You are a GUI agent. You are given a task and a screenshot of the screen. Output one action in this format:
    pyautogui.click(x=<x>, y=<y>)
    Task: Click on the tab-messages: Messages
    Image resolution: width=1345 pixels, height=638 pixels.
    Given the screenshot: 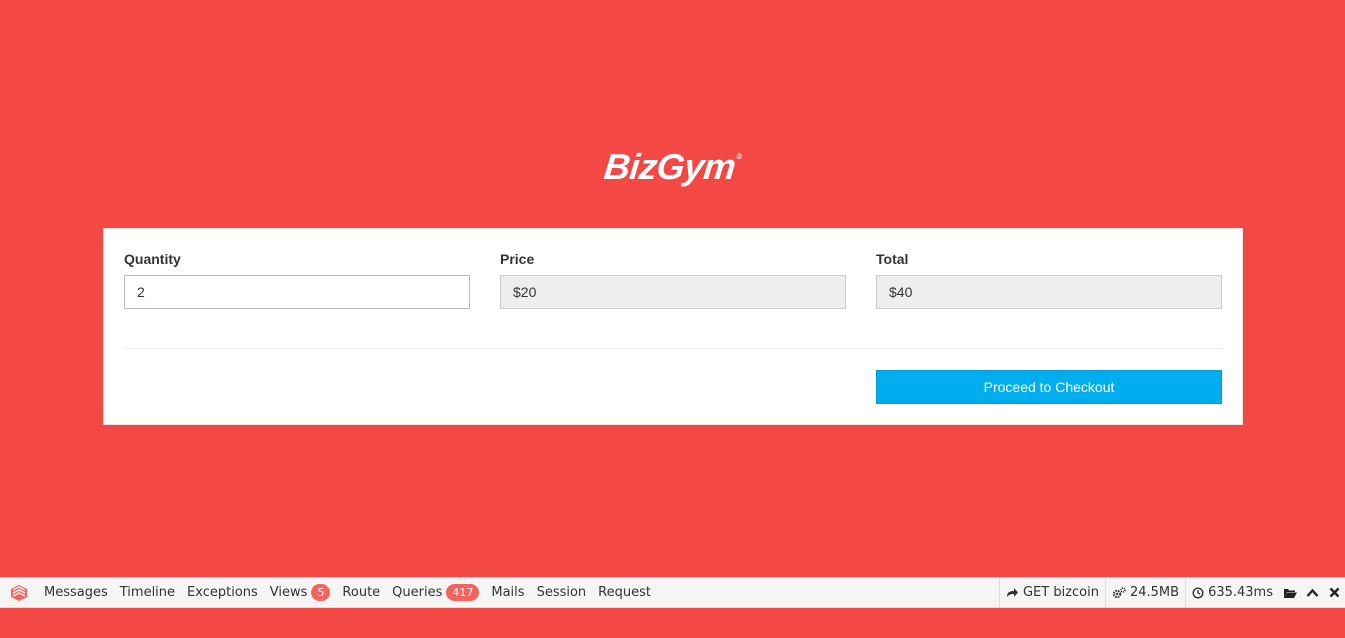 What is the action you would take?
    pyautogui.click(x=76, y=593)
    